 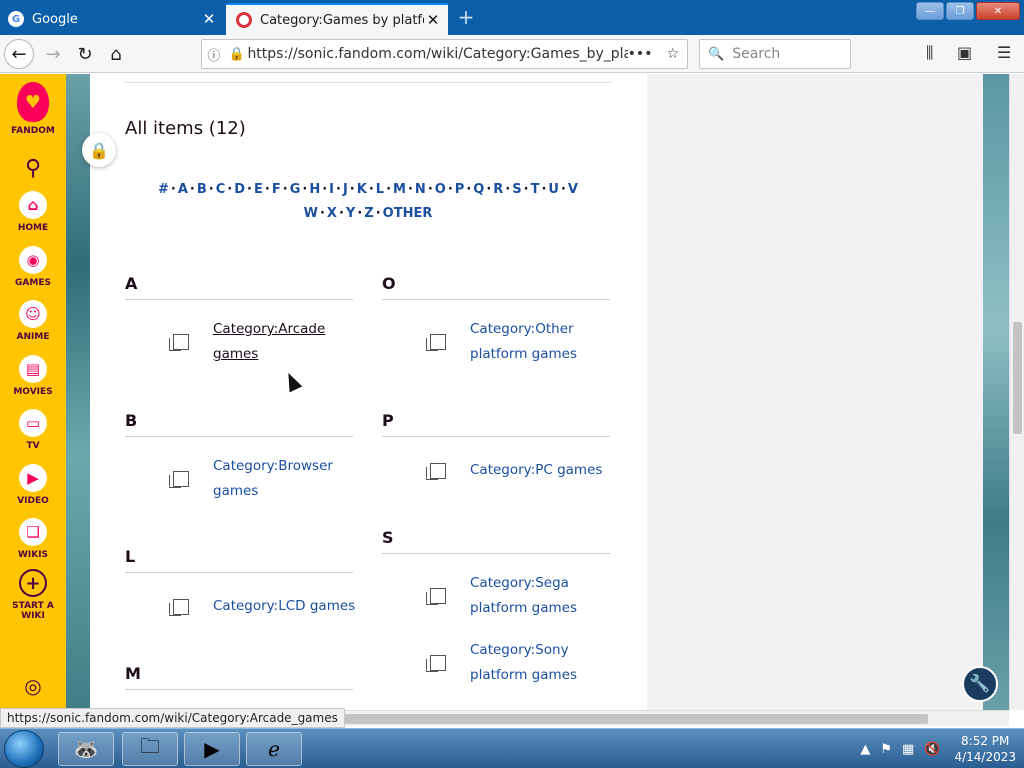 What do you see at coordinates (368, 213) in the screenshot?
I see `alphabet-link: Z` at bounding box center [368, 213].